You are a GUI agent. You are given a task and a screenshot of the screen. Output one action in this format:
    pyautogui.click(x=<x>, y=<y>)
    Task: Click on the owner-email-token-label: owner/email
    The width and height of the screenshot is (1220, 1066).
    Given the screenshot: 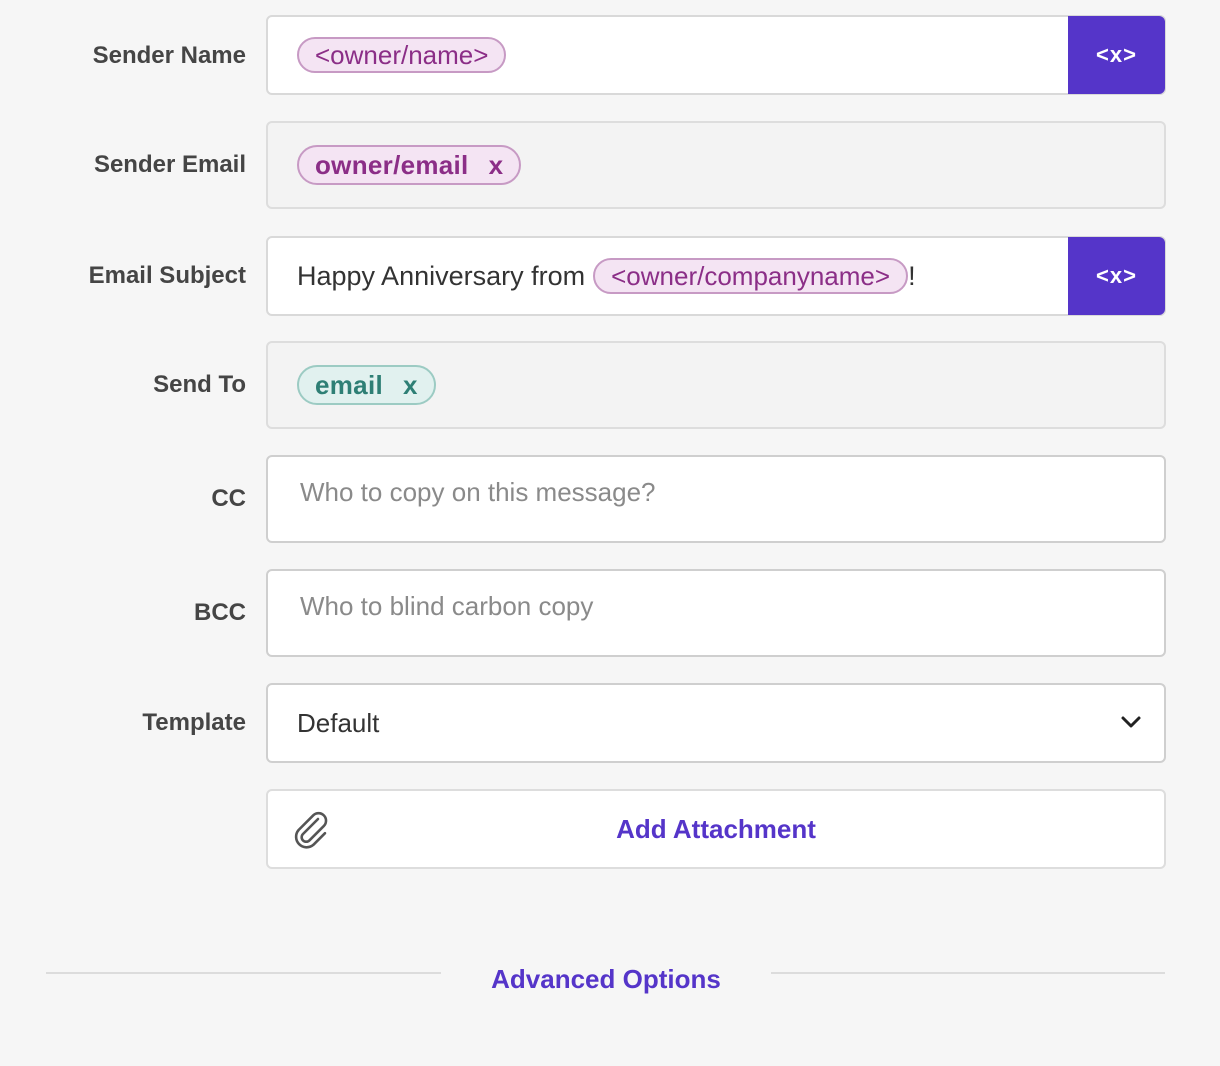 What is the action you would take?
    pyautogui.click(x=392, y=164)
    